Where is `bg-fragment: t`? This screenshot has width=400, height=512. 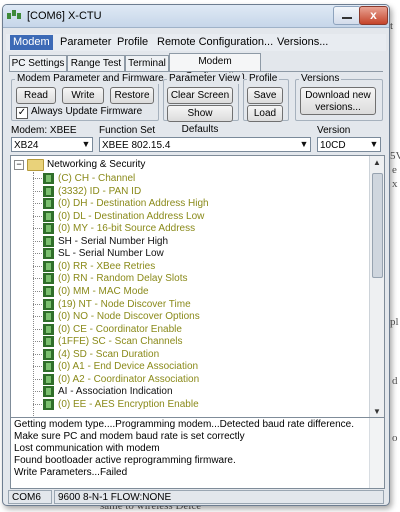 bg-fragment: t is located at coordinates (392, 26).